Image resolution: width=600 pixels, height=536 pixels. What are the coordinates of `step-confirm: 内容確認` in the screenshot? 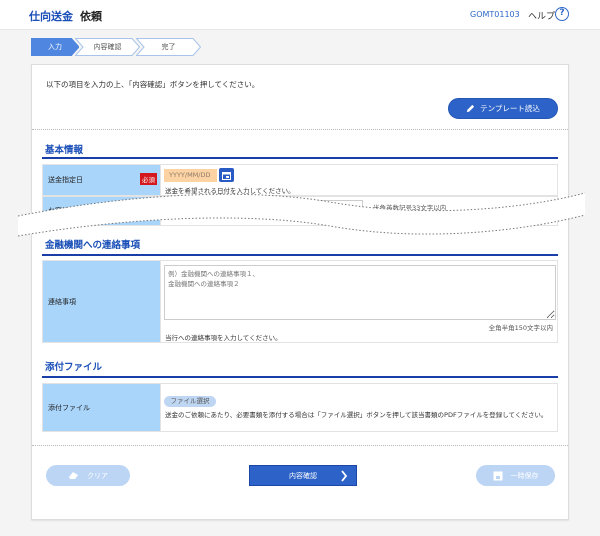 It's located at (107, 47).